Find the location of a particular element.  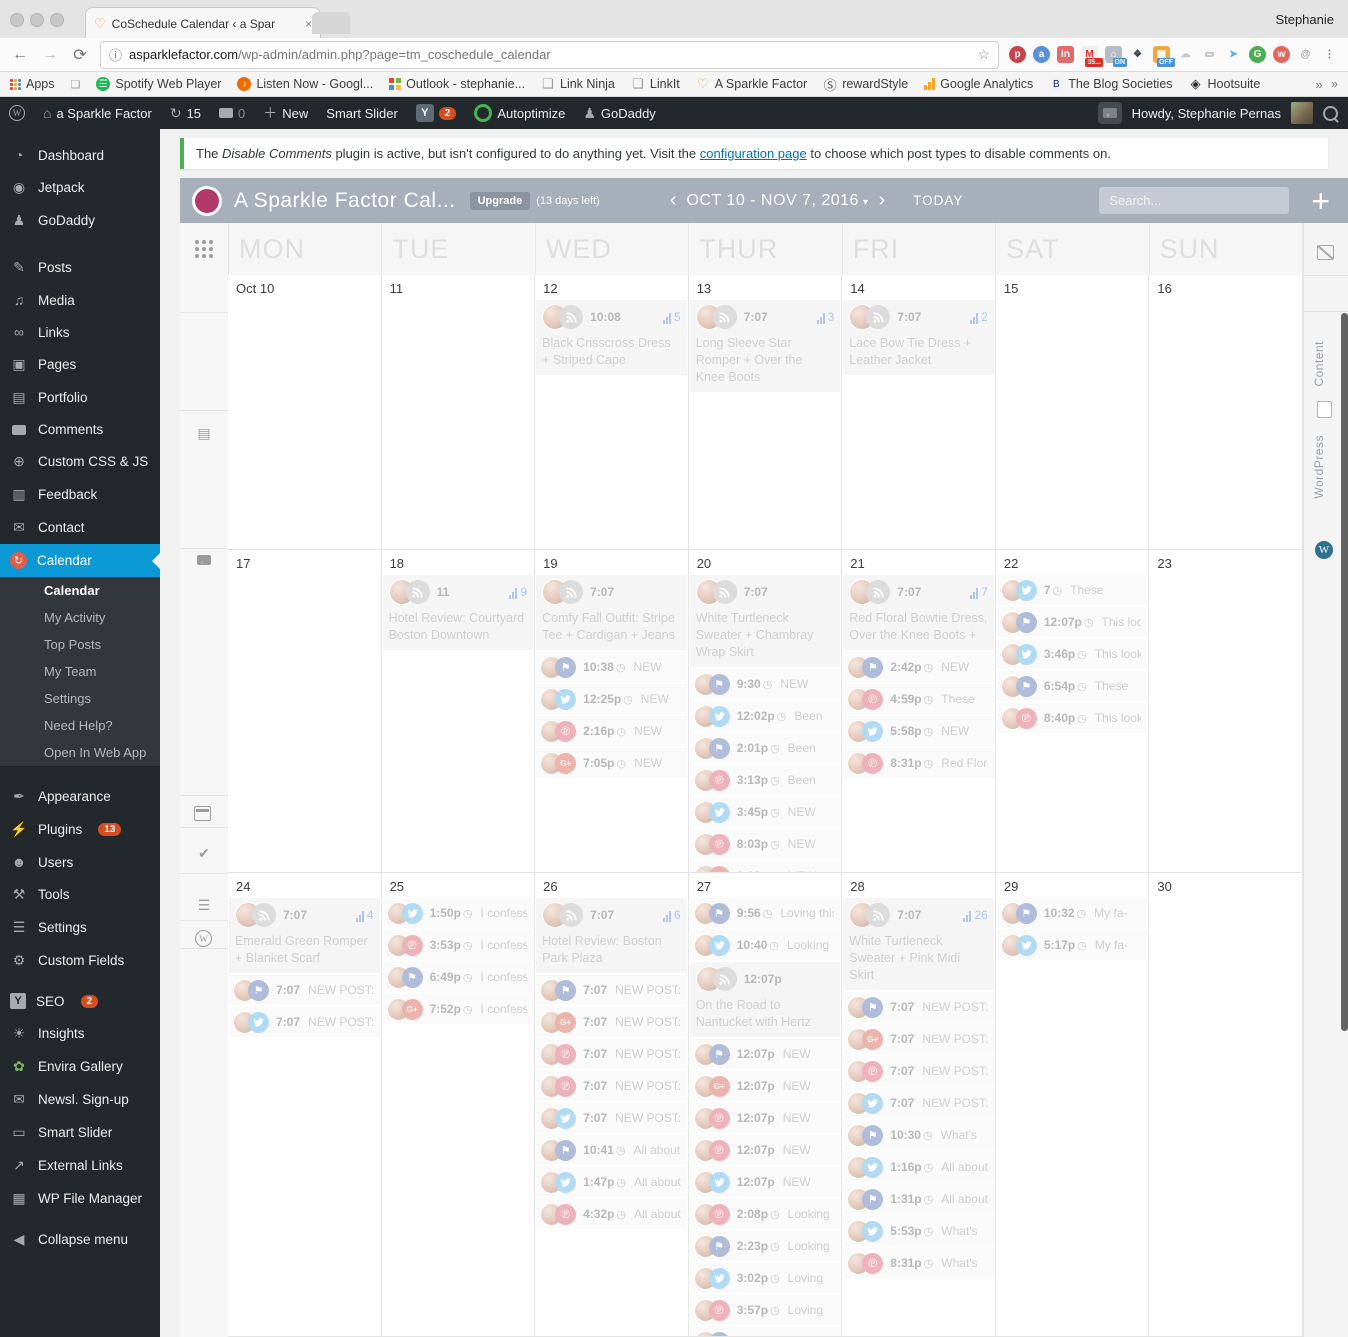

comments-menu: 0 is located at coordinates (232, 113).